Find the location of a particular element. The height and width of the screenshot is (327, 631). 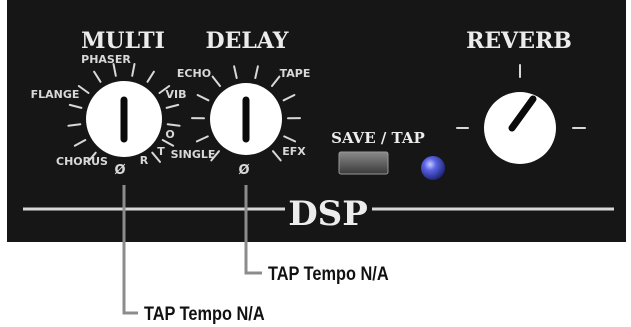

delay-position-efx: EFX is located at coordinates (294, 151).